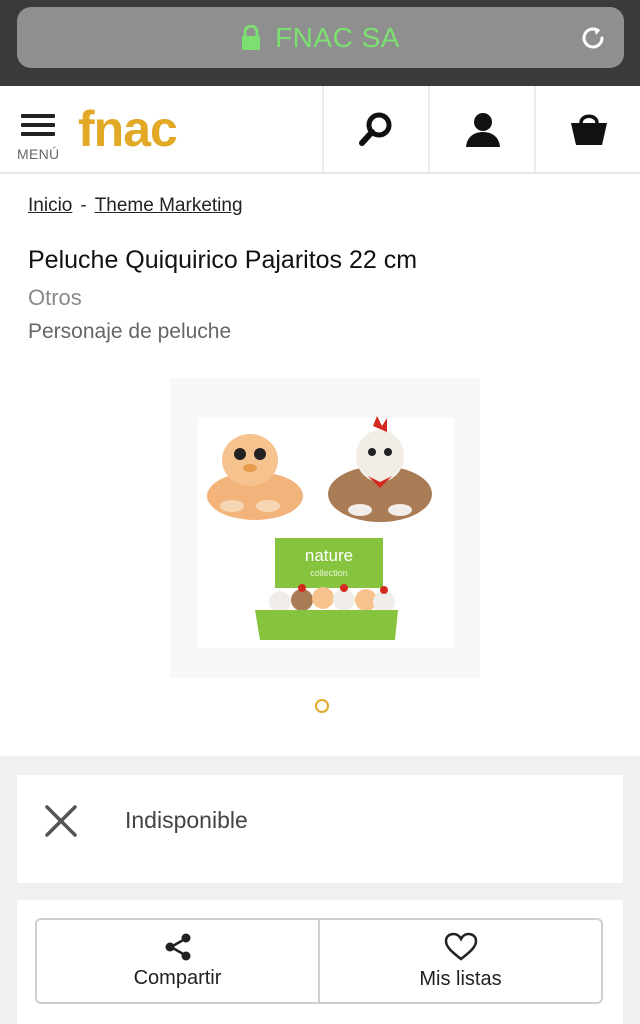 Image resolution: width=640 pixels, height=1024 pixels. I want to click on basket-icon, so click(588, 129).